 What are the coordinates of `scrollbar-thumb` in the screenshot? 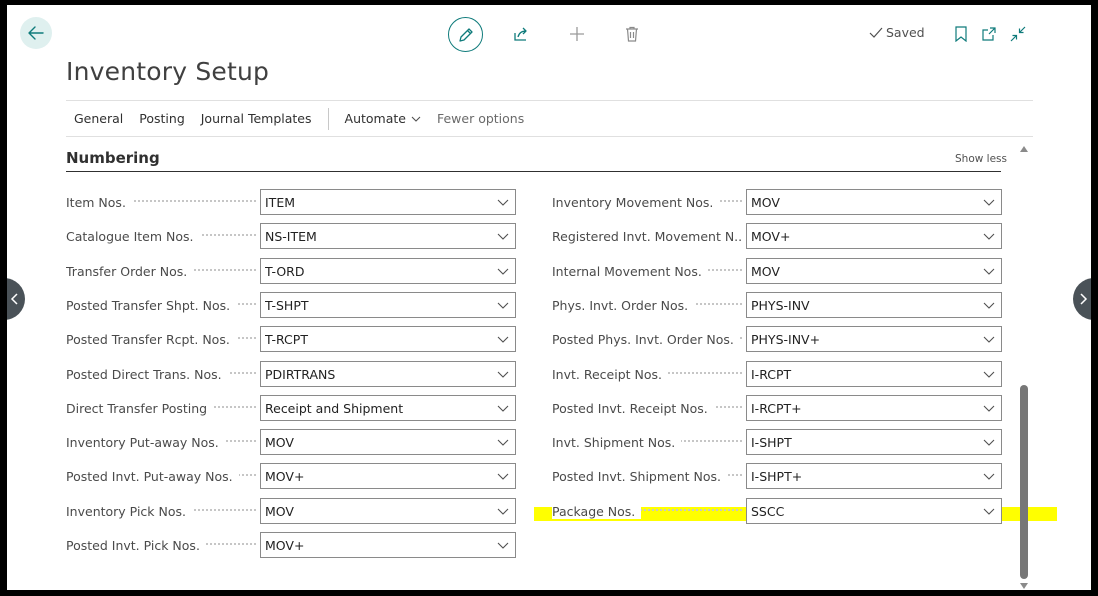 It's located at (1024, 482).